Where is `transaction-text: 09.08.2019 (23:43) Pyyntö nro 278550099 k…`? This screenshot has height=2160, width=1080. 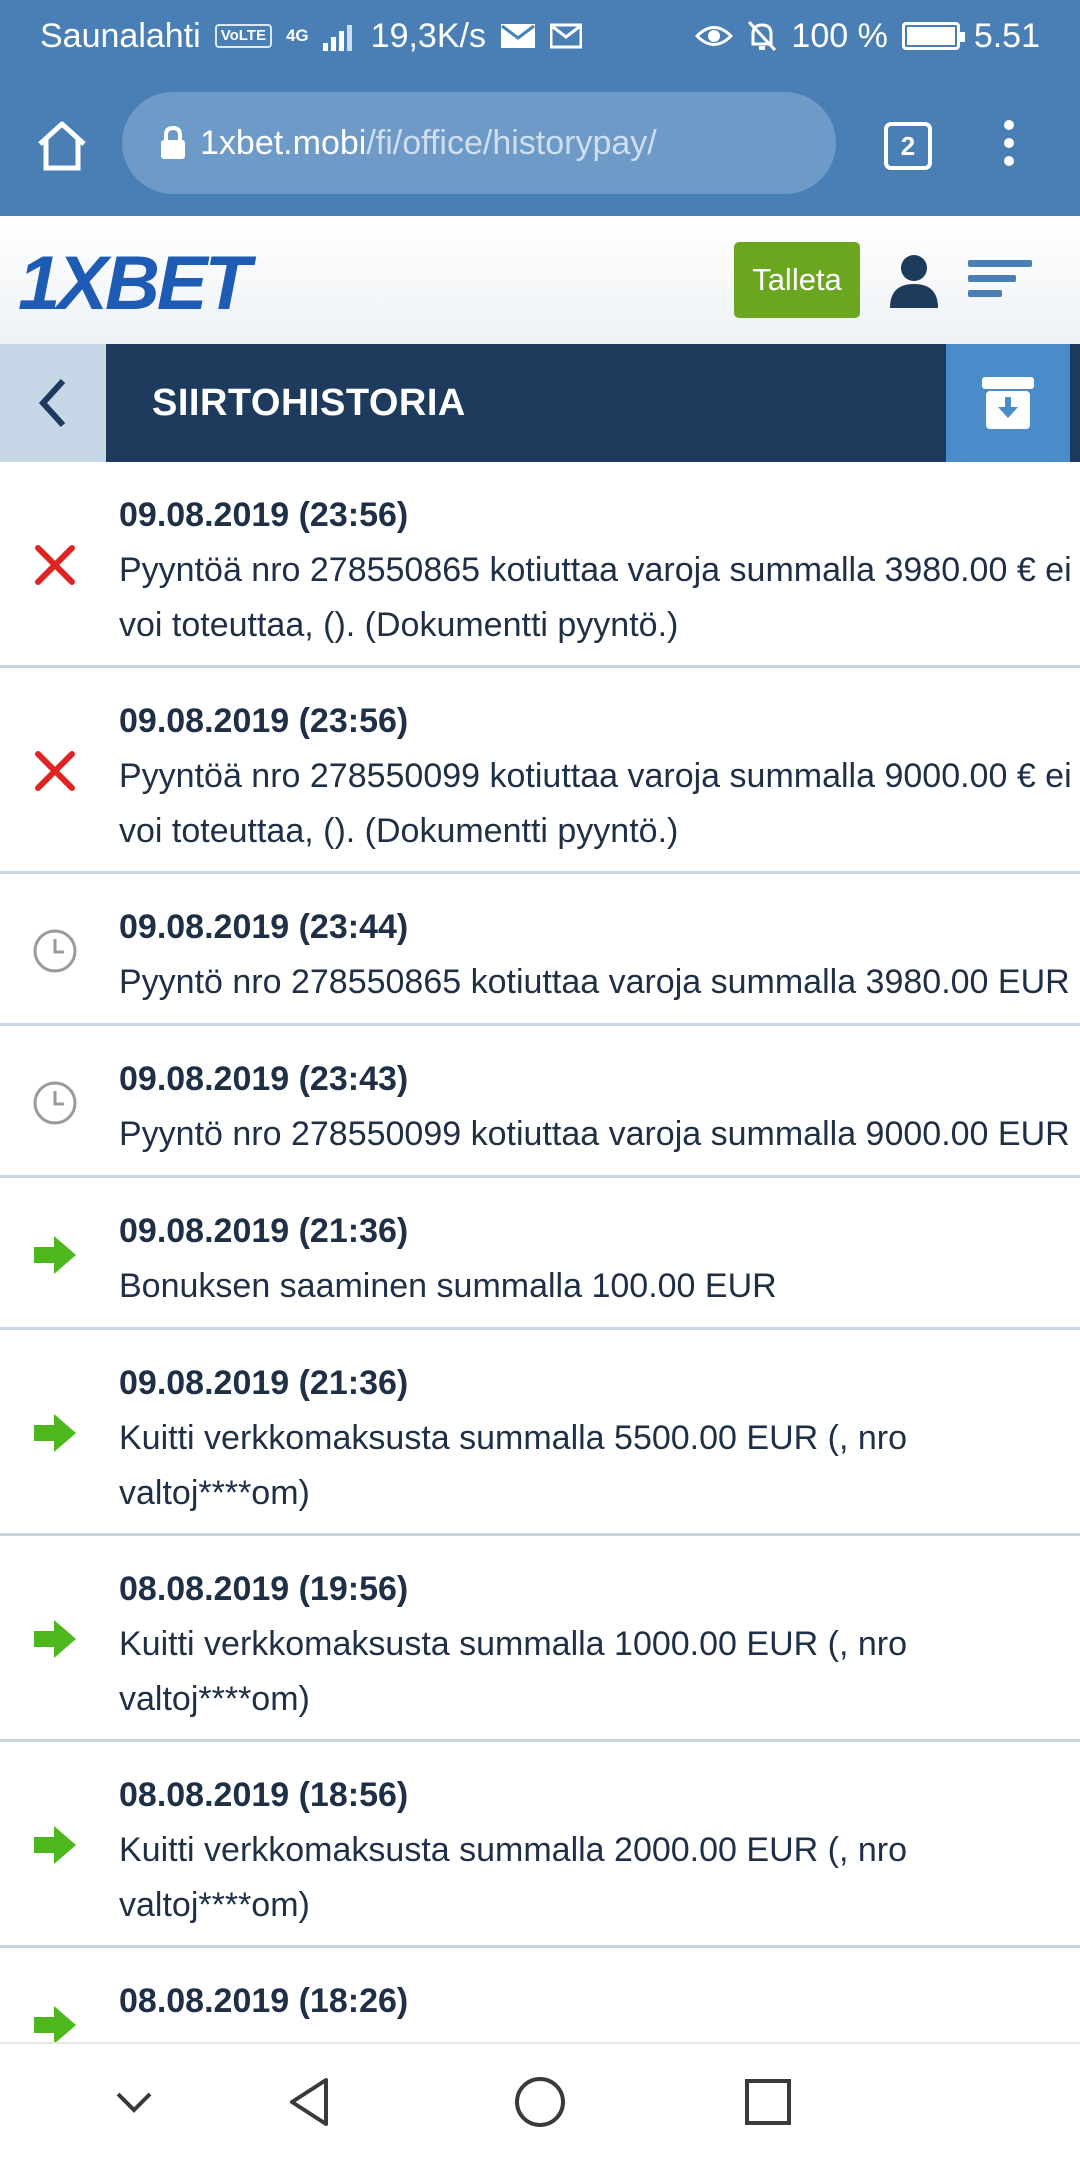 transaction-text: 09.08.2019 (23:43) Pyyntö nro 278550099 k… is located at coordinates (599, 1107).